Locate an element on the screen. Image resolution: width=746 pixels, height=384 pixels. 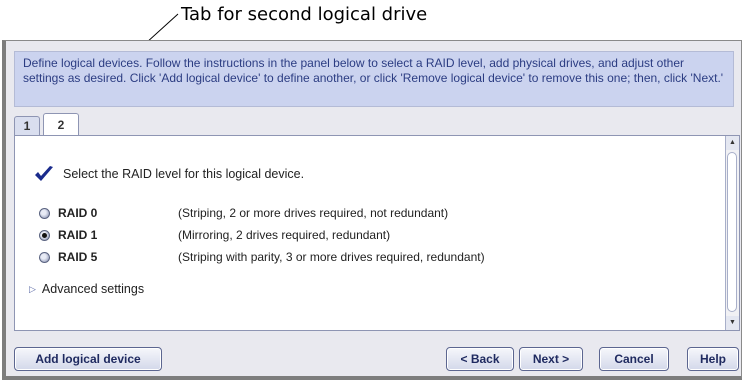
advanced-settings-toggle: ▷ Advanced settings is located at coordinates (86, 289).